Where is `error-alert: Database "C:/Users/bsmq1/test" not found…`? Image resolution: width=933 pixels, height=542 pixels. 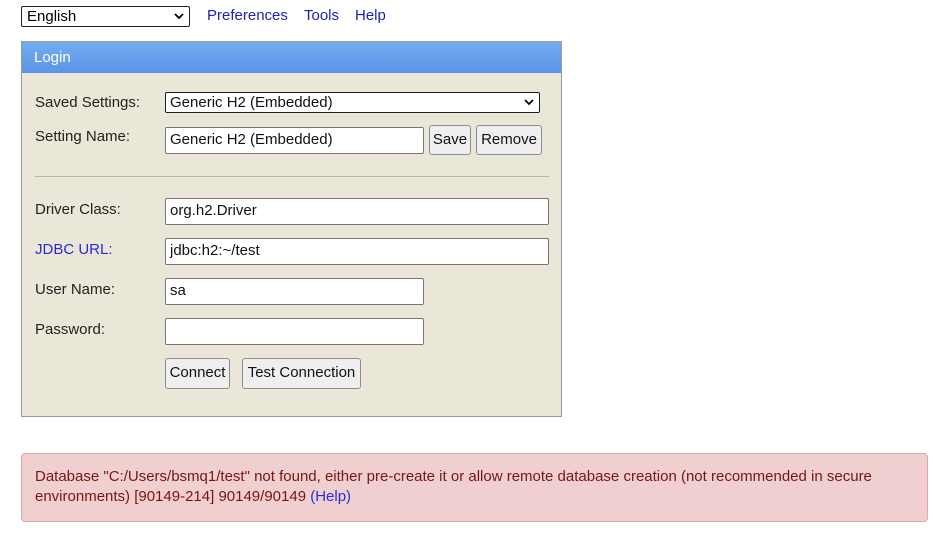
error-alert: Database "C:/Users/bsmq1/test" not found… is located at coordinates (474, 487).